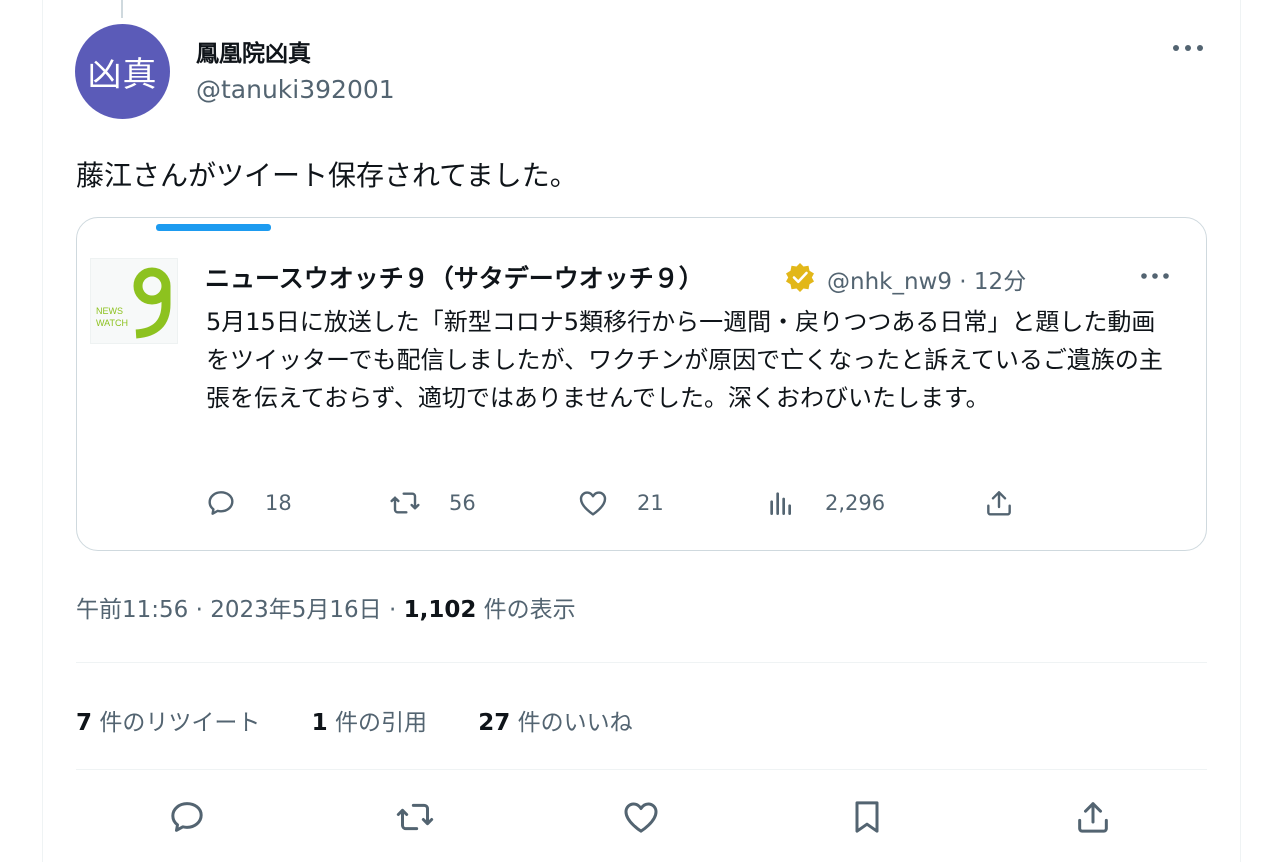 This screenshot has height=862, width=1272. I want to click on quotes-label: 件の引用, so click(377, 723).